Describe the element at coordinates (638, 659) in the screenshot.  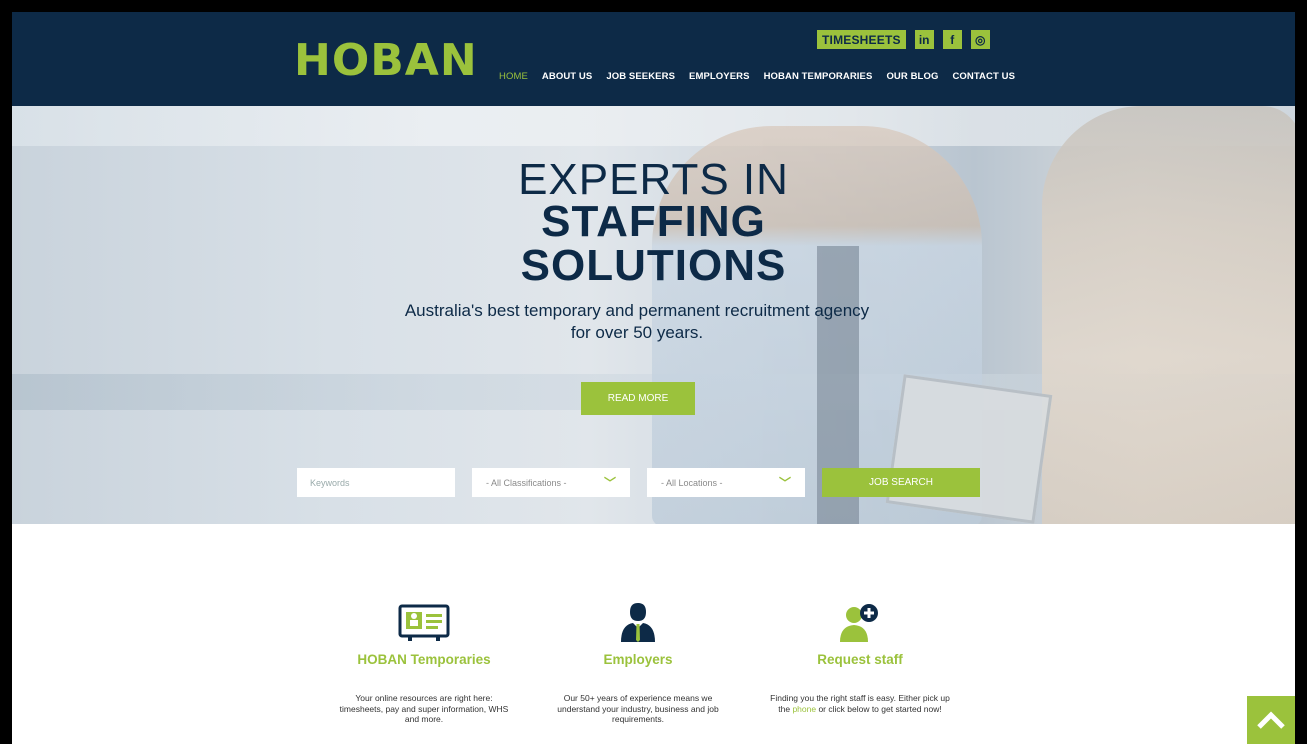
I see `feature-title: Employers` at that location.